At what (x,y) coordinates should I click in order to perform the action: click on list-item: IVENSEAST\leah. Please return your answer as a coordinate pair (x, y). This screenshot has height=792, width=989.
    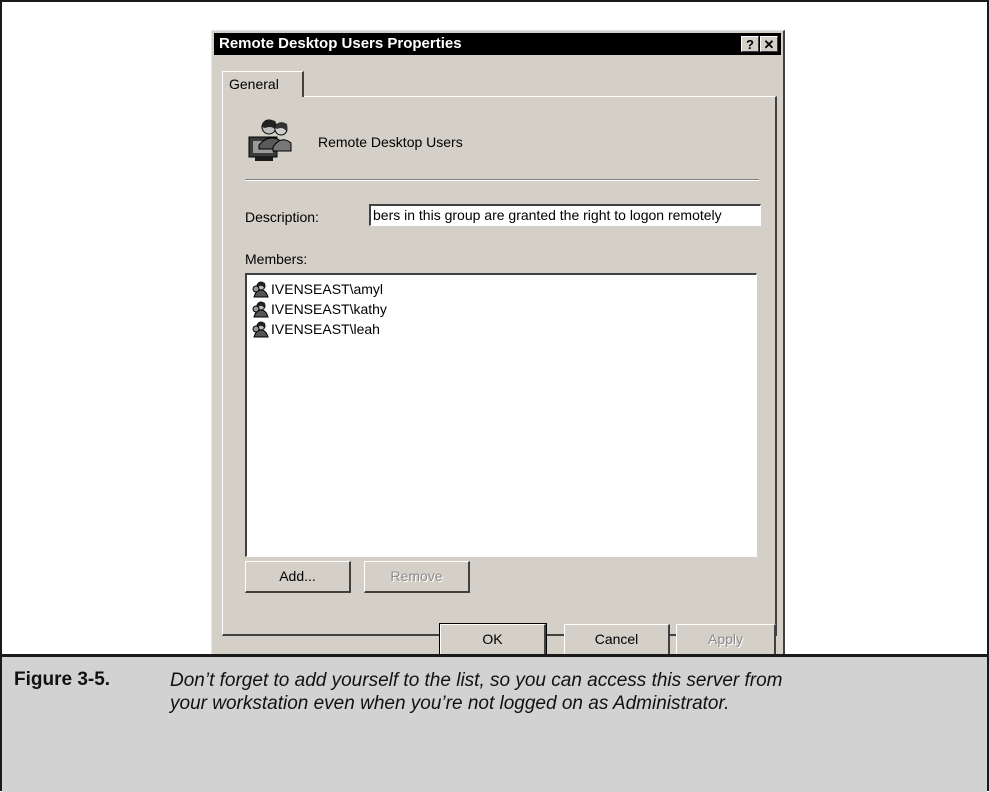
    Looking at the image, I should click on (315, 329).